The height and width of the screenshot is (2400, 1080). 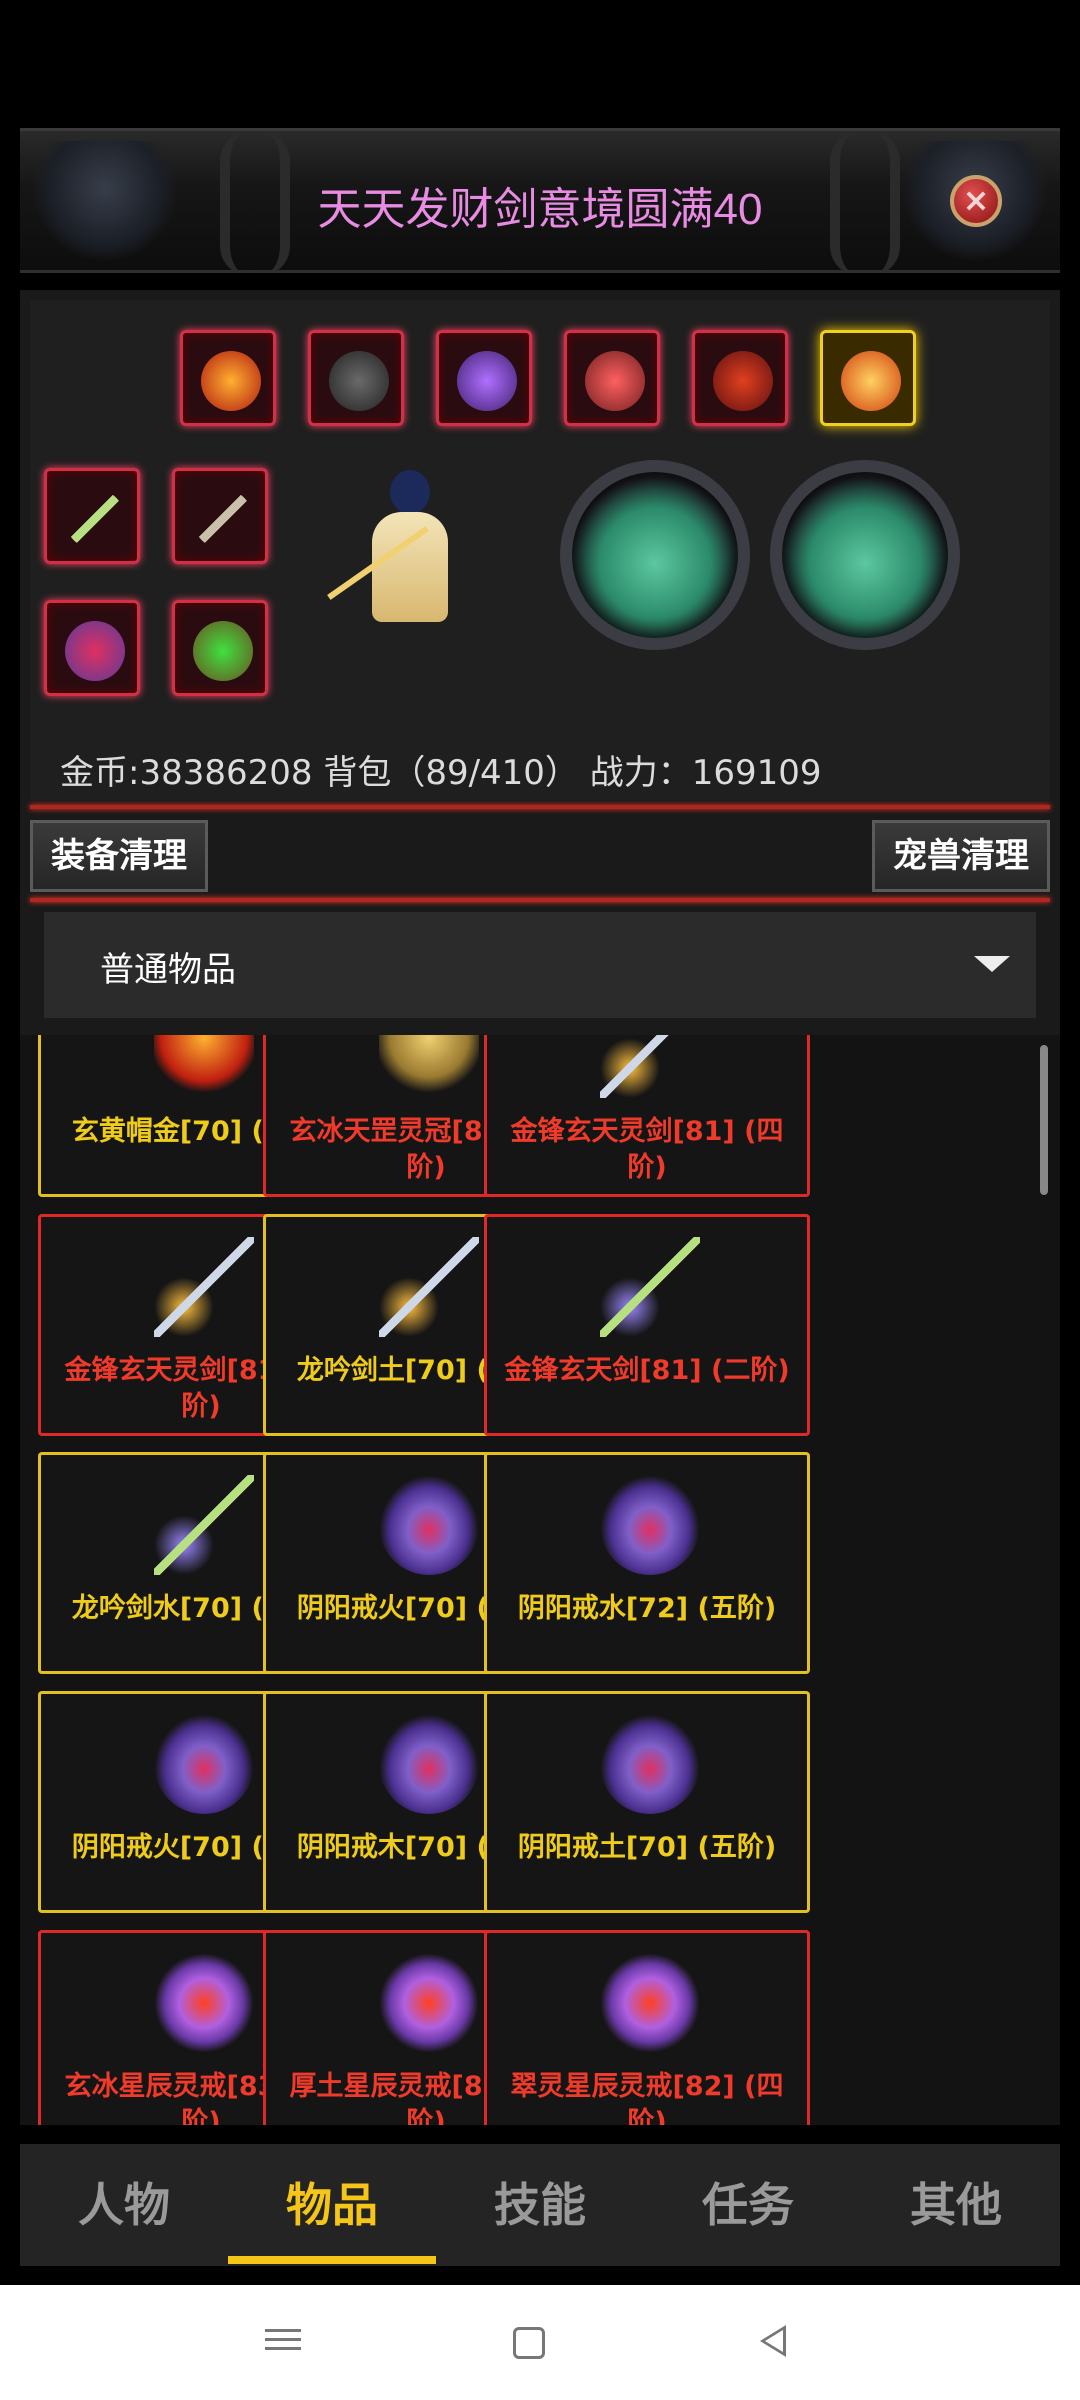 What do you see at coordinates (228, 378) in the screenshot?
I see `equip-slot-helmet` at bounding box center [228, 378].